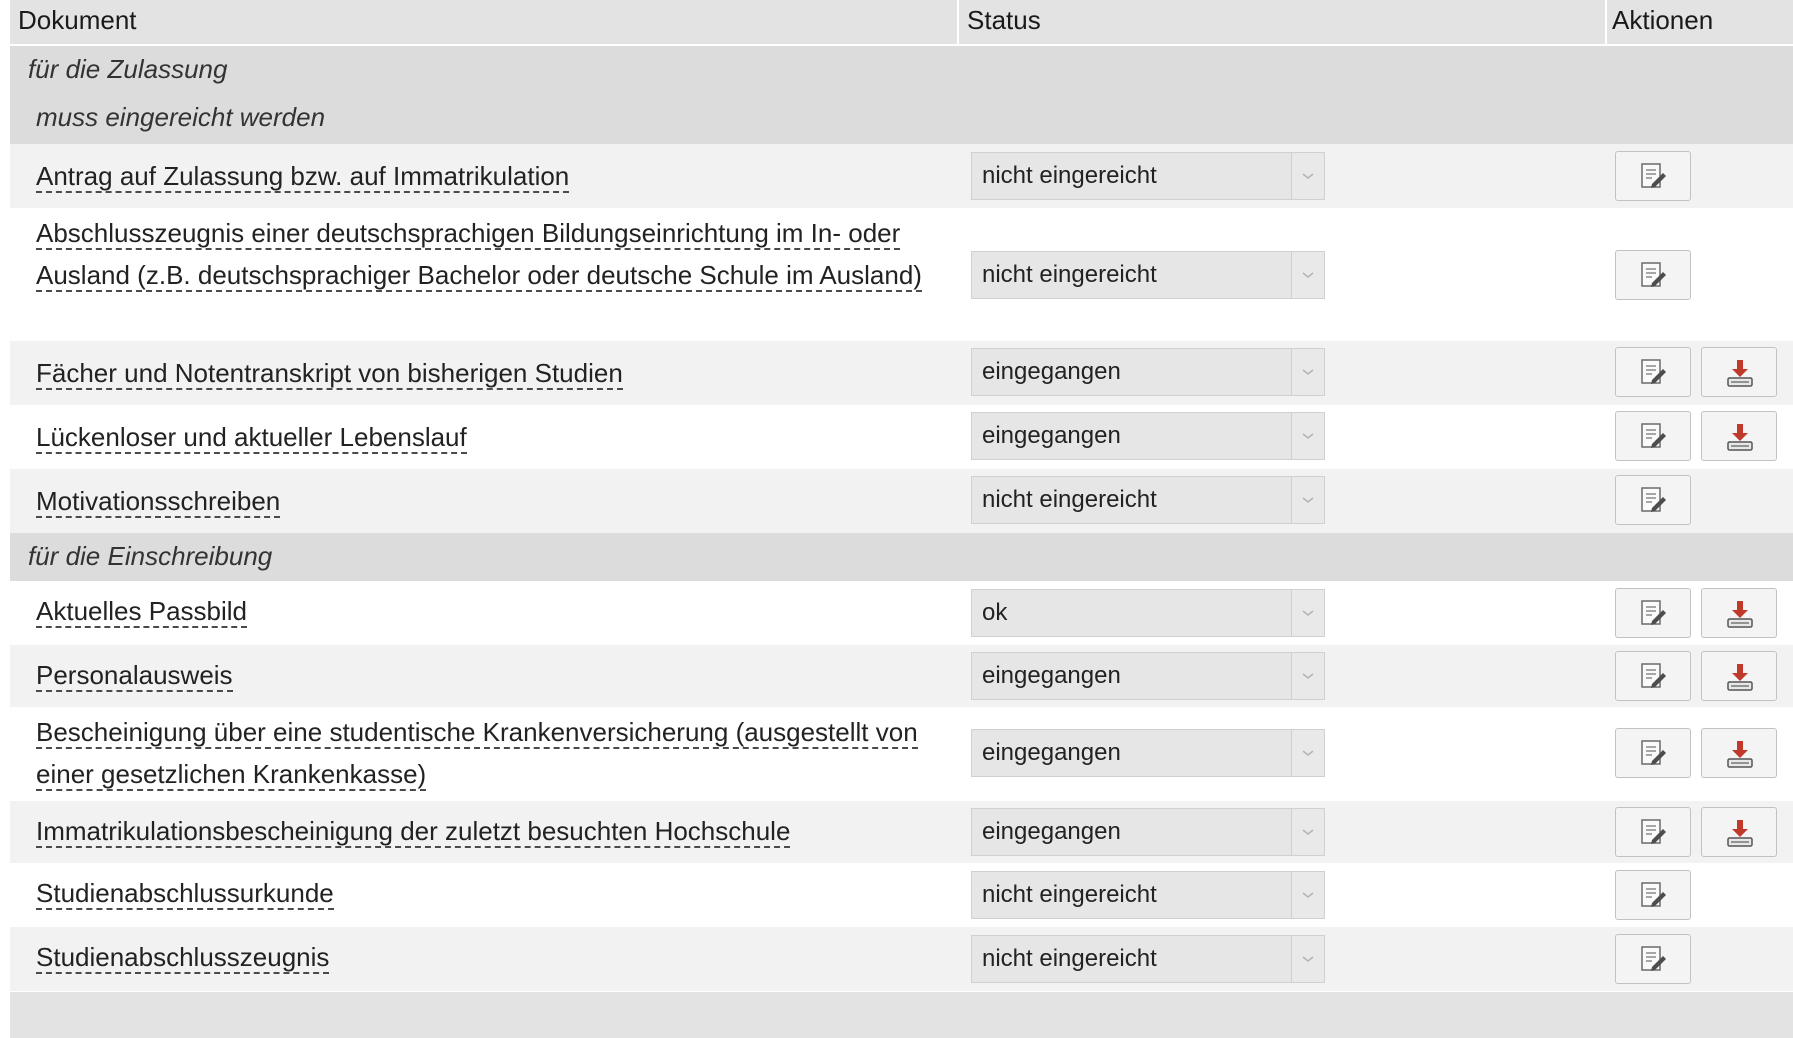  Describe the element at coordinates (128, 69) in the screenshot. I see `group-title-zulassung: für die Zulassung` at that location.